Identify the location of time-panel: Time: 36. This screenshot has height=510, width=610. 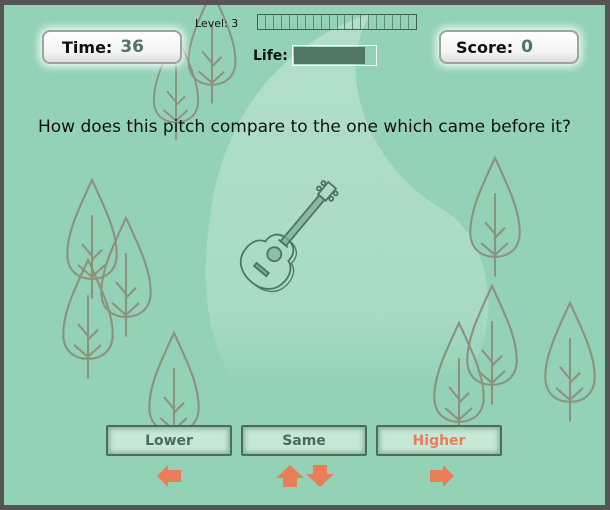
(112, 47).